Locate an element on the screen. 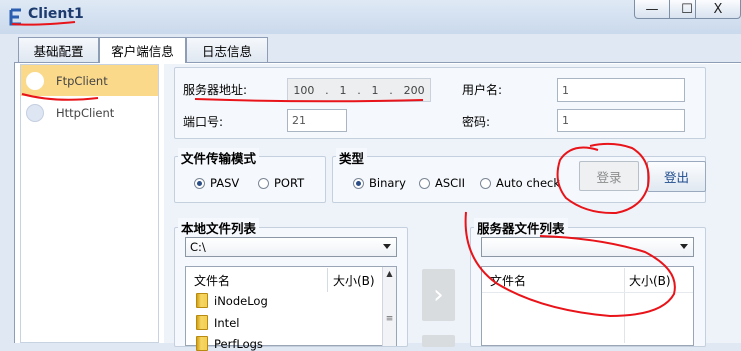 This screenshot has height=351, width=741. tab-log-info: 日志信息 is located at coordinates (227, 49).